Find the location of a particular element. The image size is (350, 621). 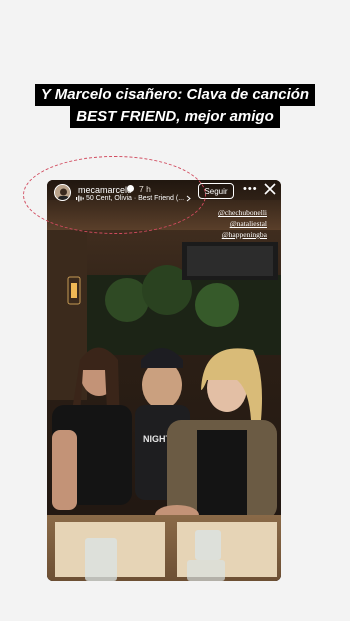

headline-line-2: BEST FRIEND, mejor amigo is located at coordinates (175, 117).